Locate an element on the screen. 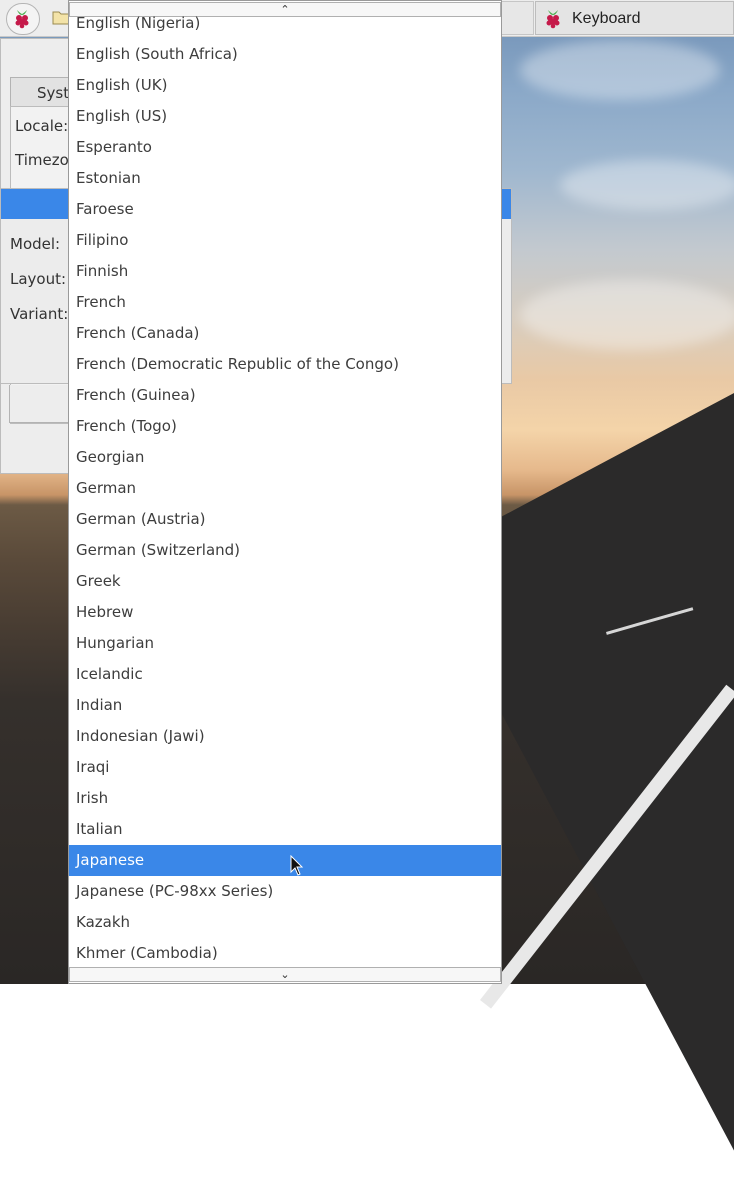  dropdown-item: Indian is located at coordinates (285, 705).